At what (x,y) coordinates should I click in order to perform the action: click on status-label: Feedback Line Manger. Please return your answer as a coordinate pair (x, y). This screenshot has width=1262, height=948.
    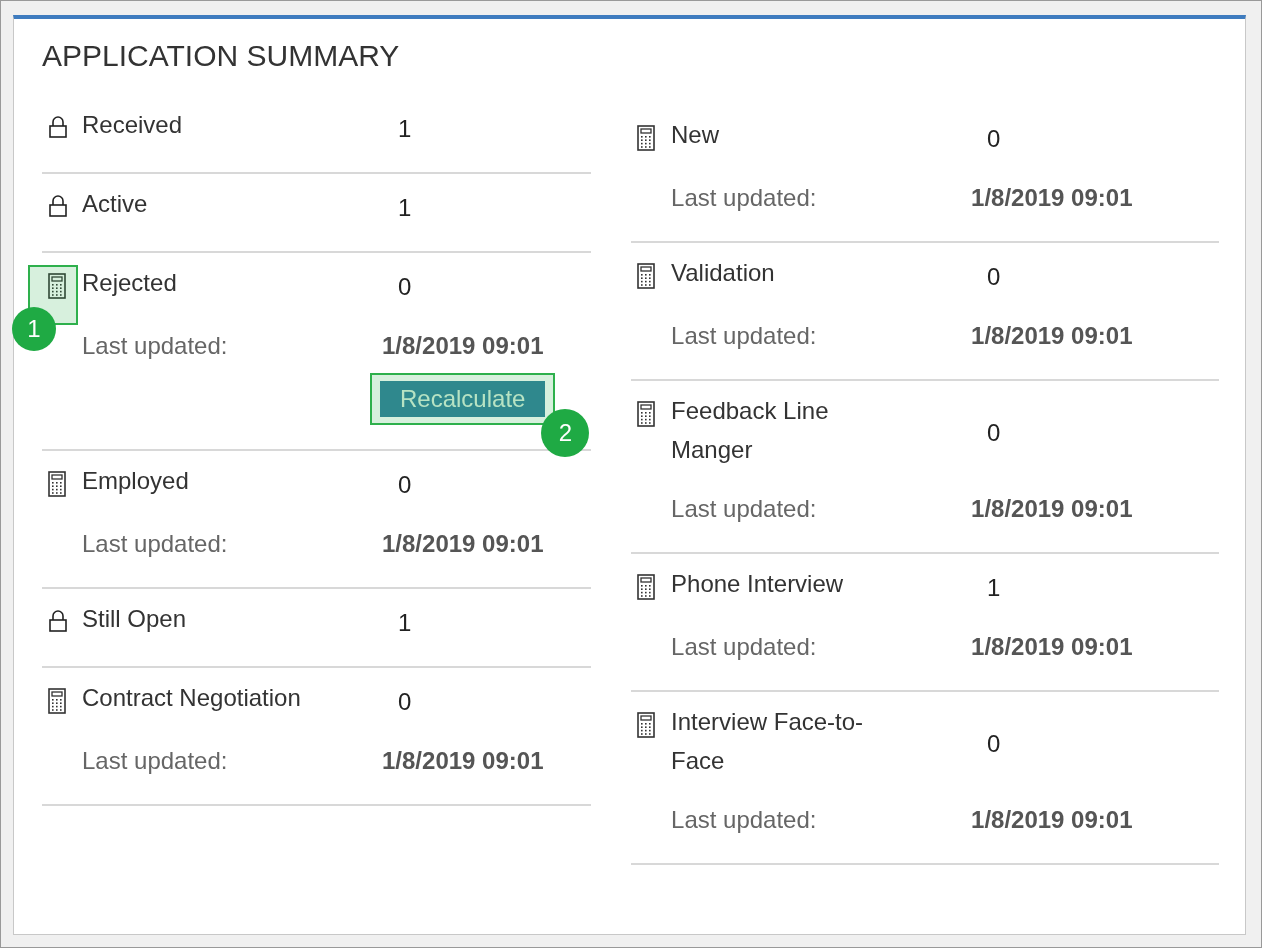
    Looking at the image, I should click on (750, 430).